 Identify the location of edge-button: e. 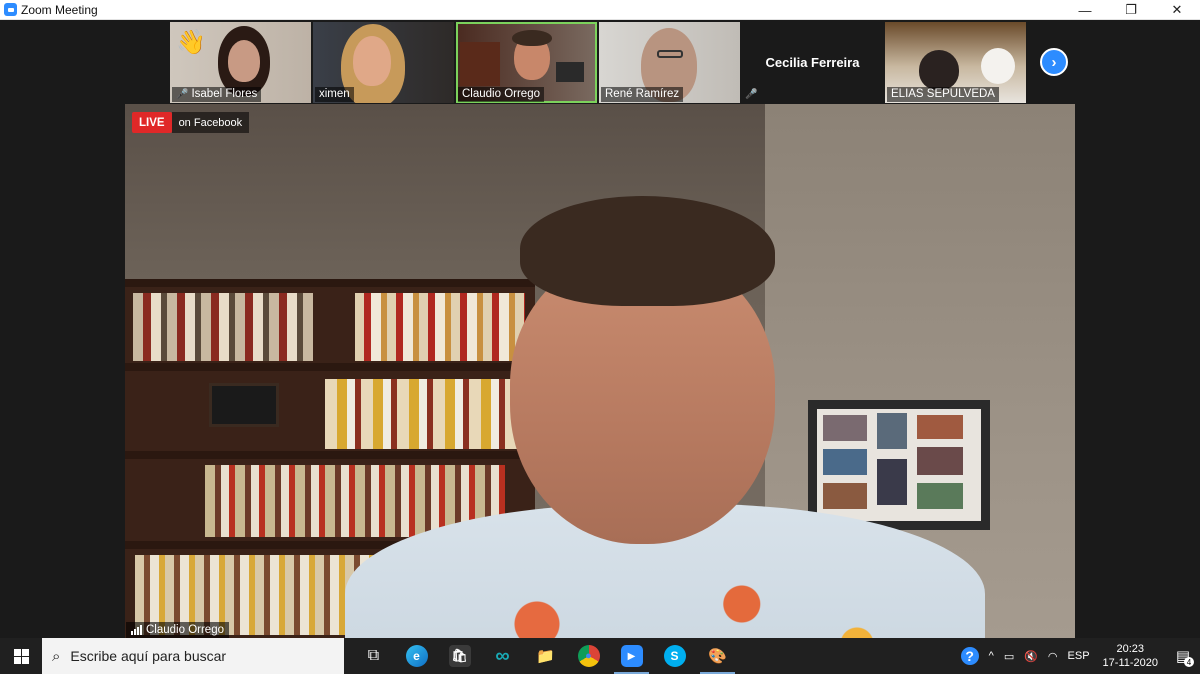
(416, 656).